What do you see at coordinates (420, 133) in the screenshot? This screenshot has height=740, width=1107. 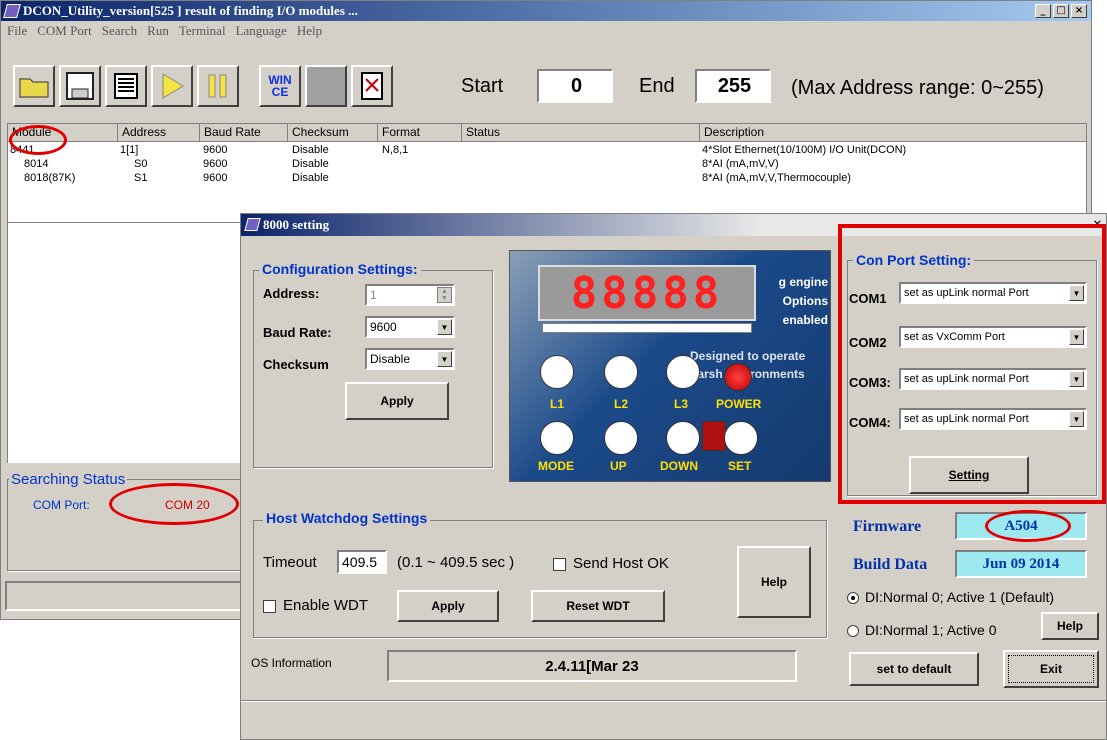 I see `header-format: Format` at bounding box center [420, 133].